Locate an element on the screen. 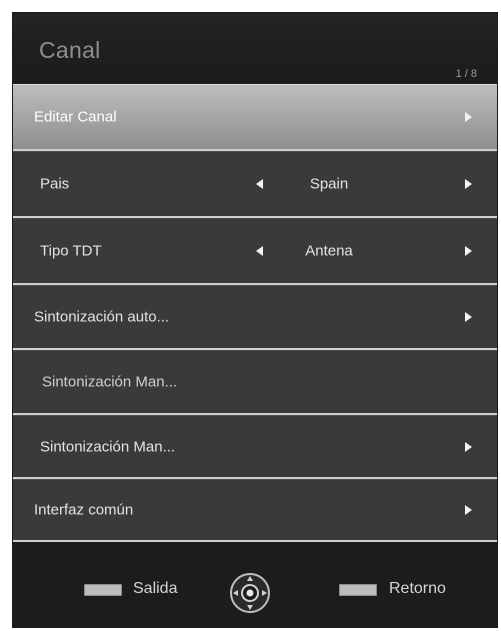 The width and height of the screenshot is (501, 631). menu-row-pais: Pais Spain is located at coordinates (255, 184).